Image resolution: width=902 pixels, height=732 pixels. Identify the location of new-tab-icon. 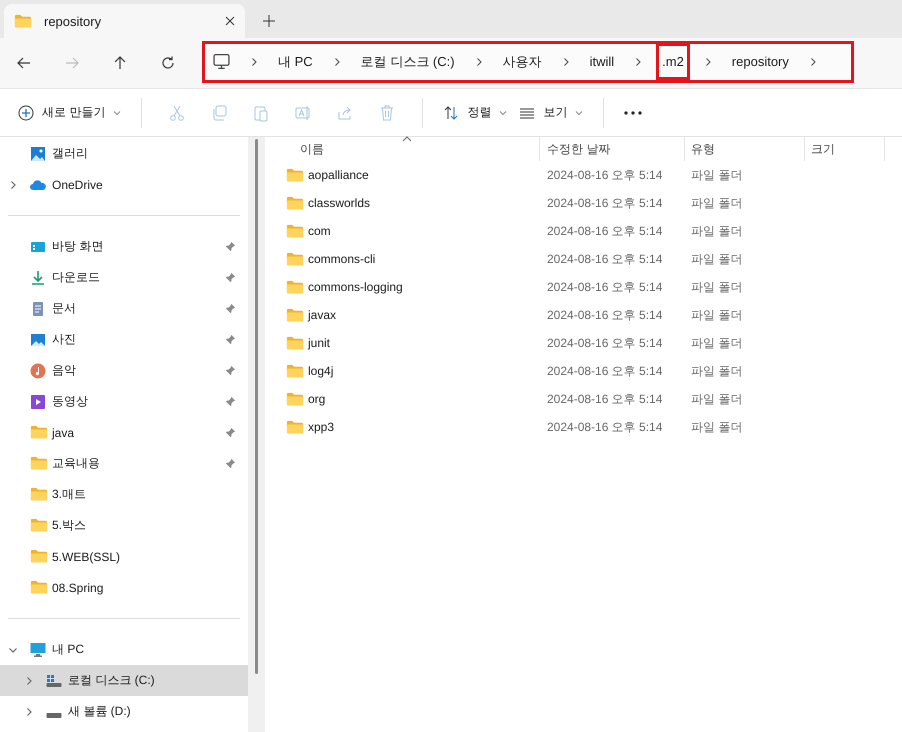
(269, 21).